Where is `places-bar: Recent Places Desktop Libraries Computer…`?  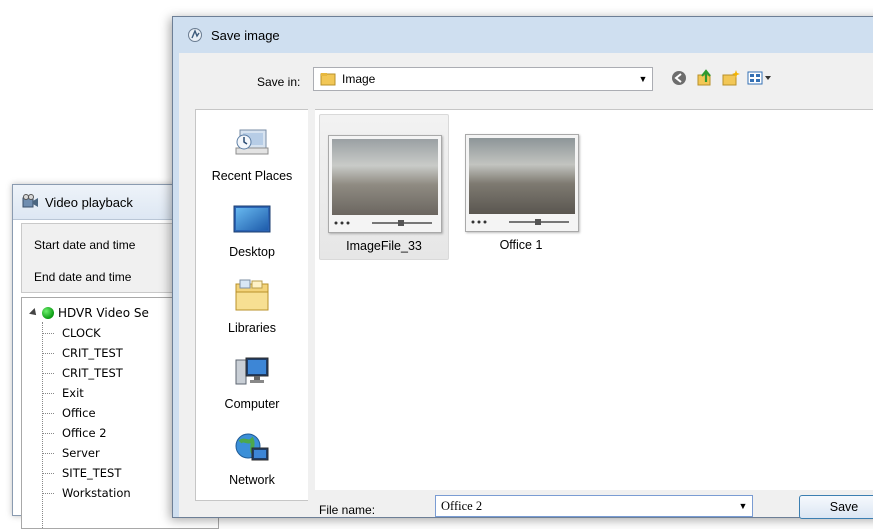
places-bar: Recent Places Desktop Libraries Computer… is located at coordinates (251, 305).